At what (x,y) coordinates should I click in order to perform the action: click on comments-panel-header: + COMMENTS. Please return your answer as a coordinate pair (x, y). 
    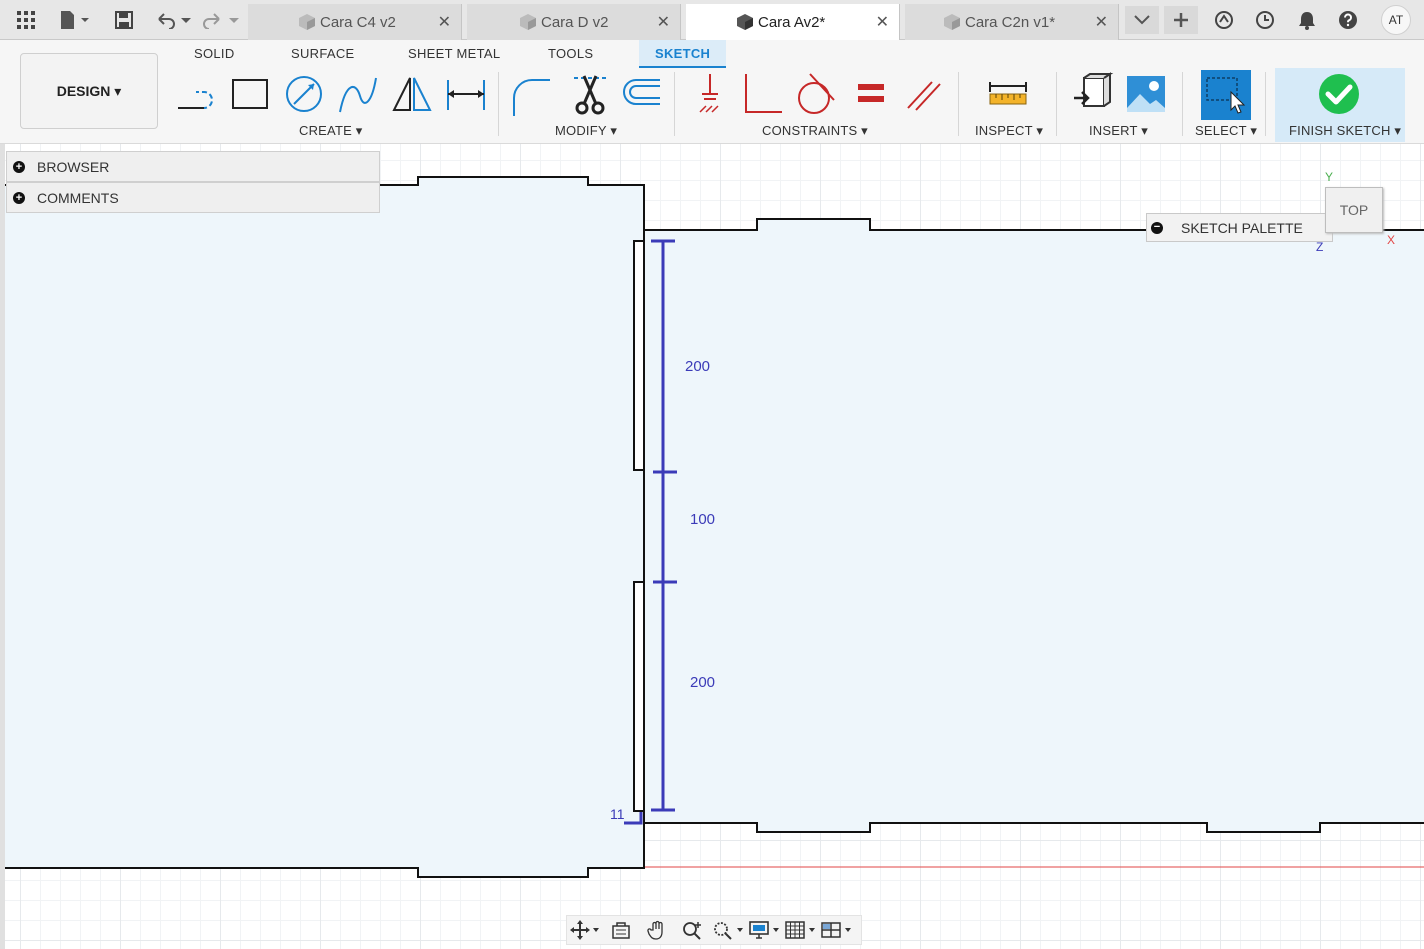
    Looking at the image, I should click on (193, 197).